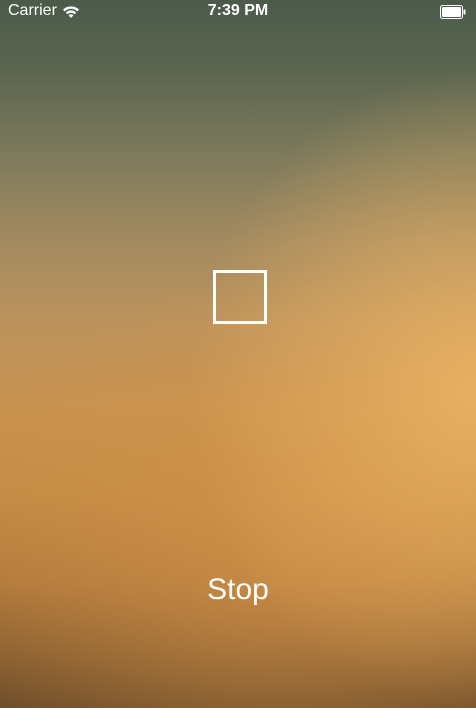 The width and height of the screenshot is (476, 708). What do you see at coordinates (453, 11) in the screenshot?
I see `battery-full-icon` at bounding box center [453, 11].